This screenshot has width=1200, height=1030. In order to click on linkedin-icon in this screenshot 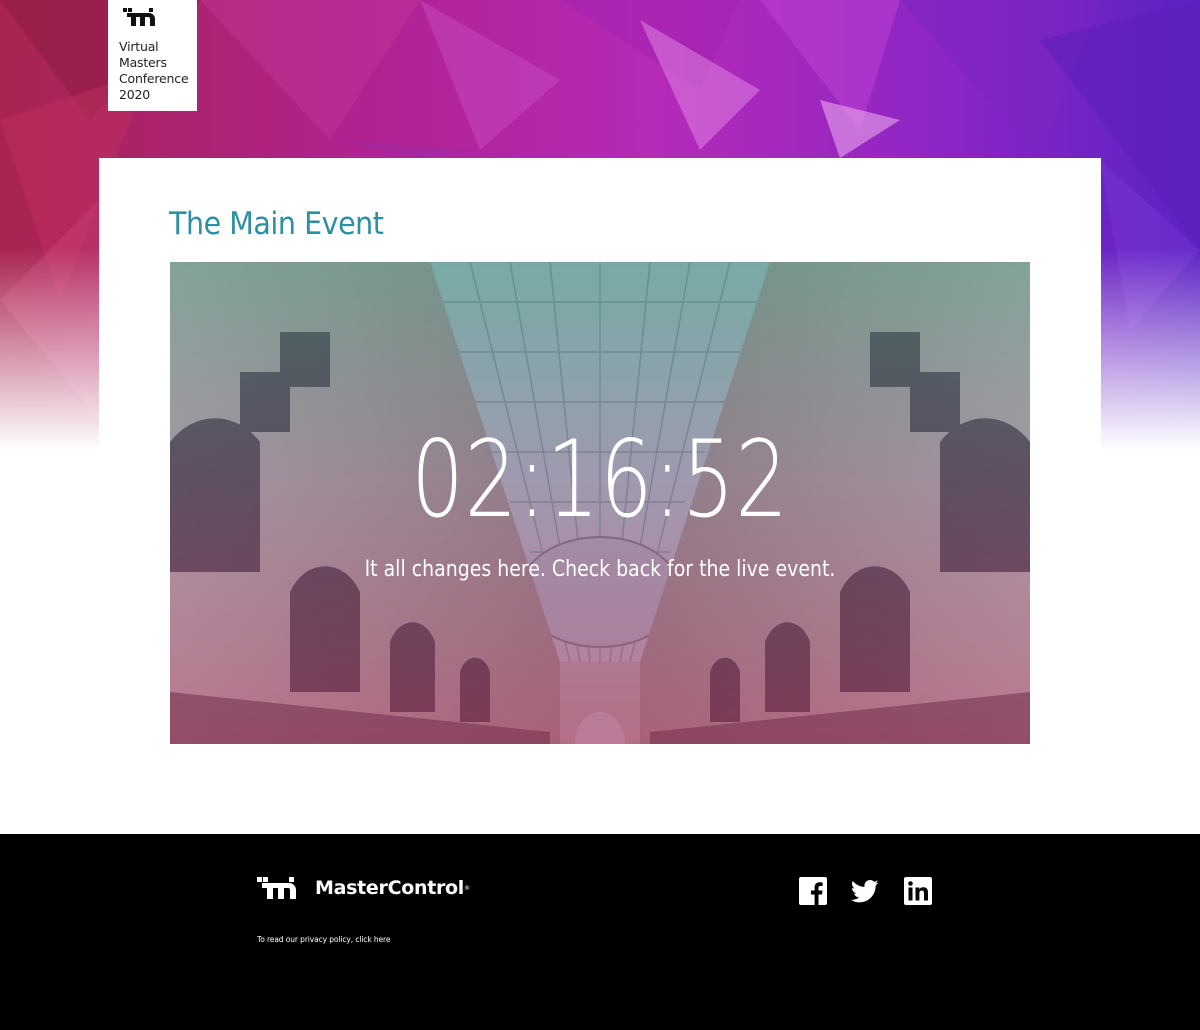, I will do `click(918, 891)`.